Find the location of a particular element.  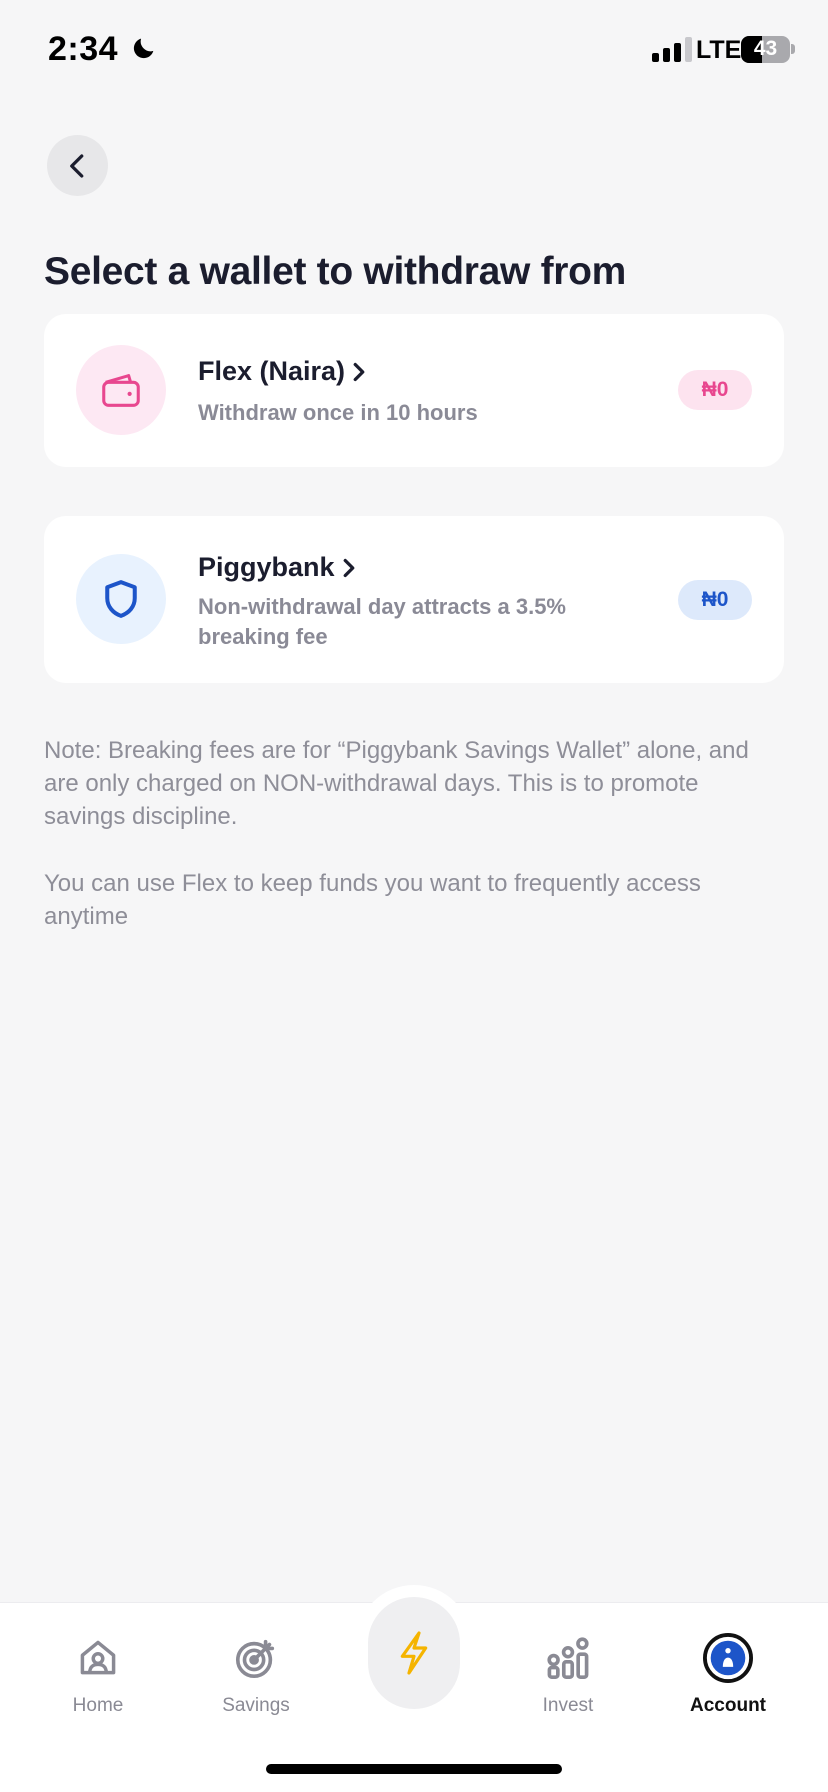

status-time: 2:34 is located at coordinates (83, 49).